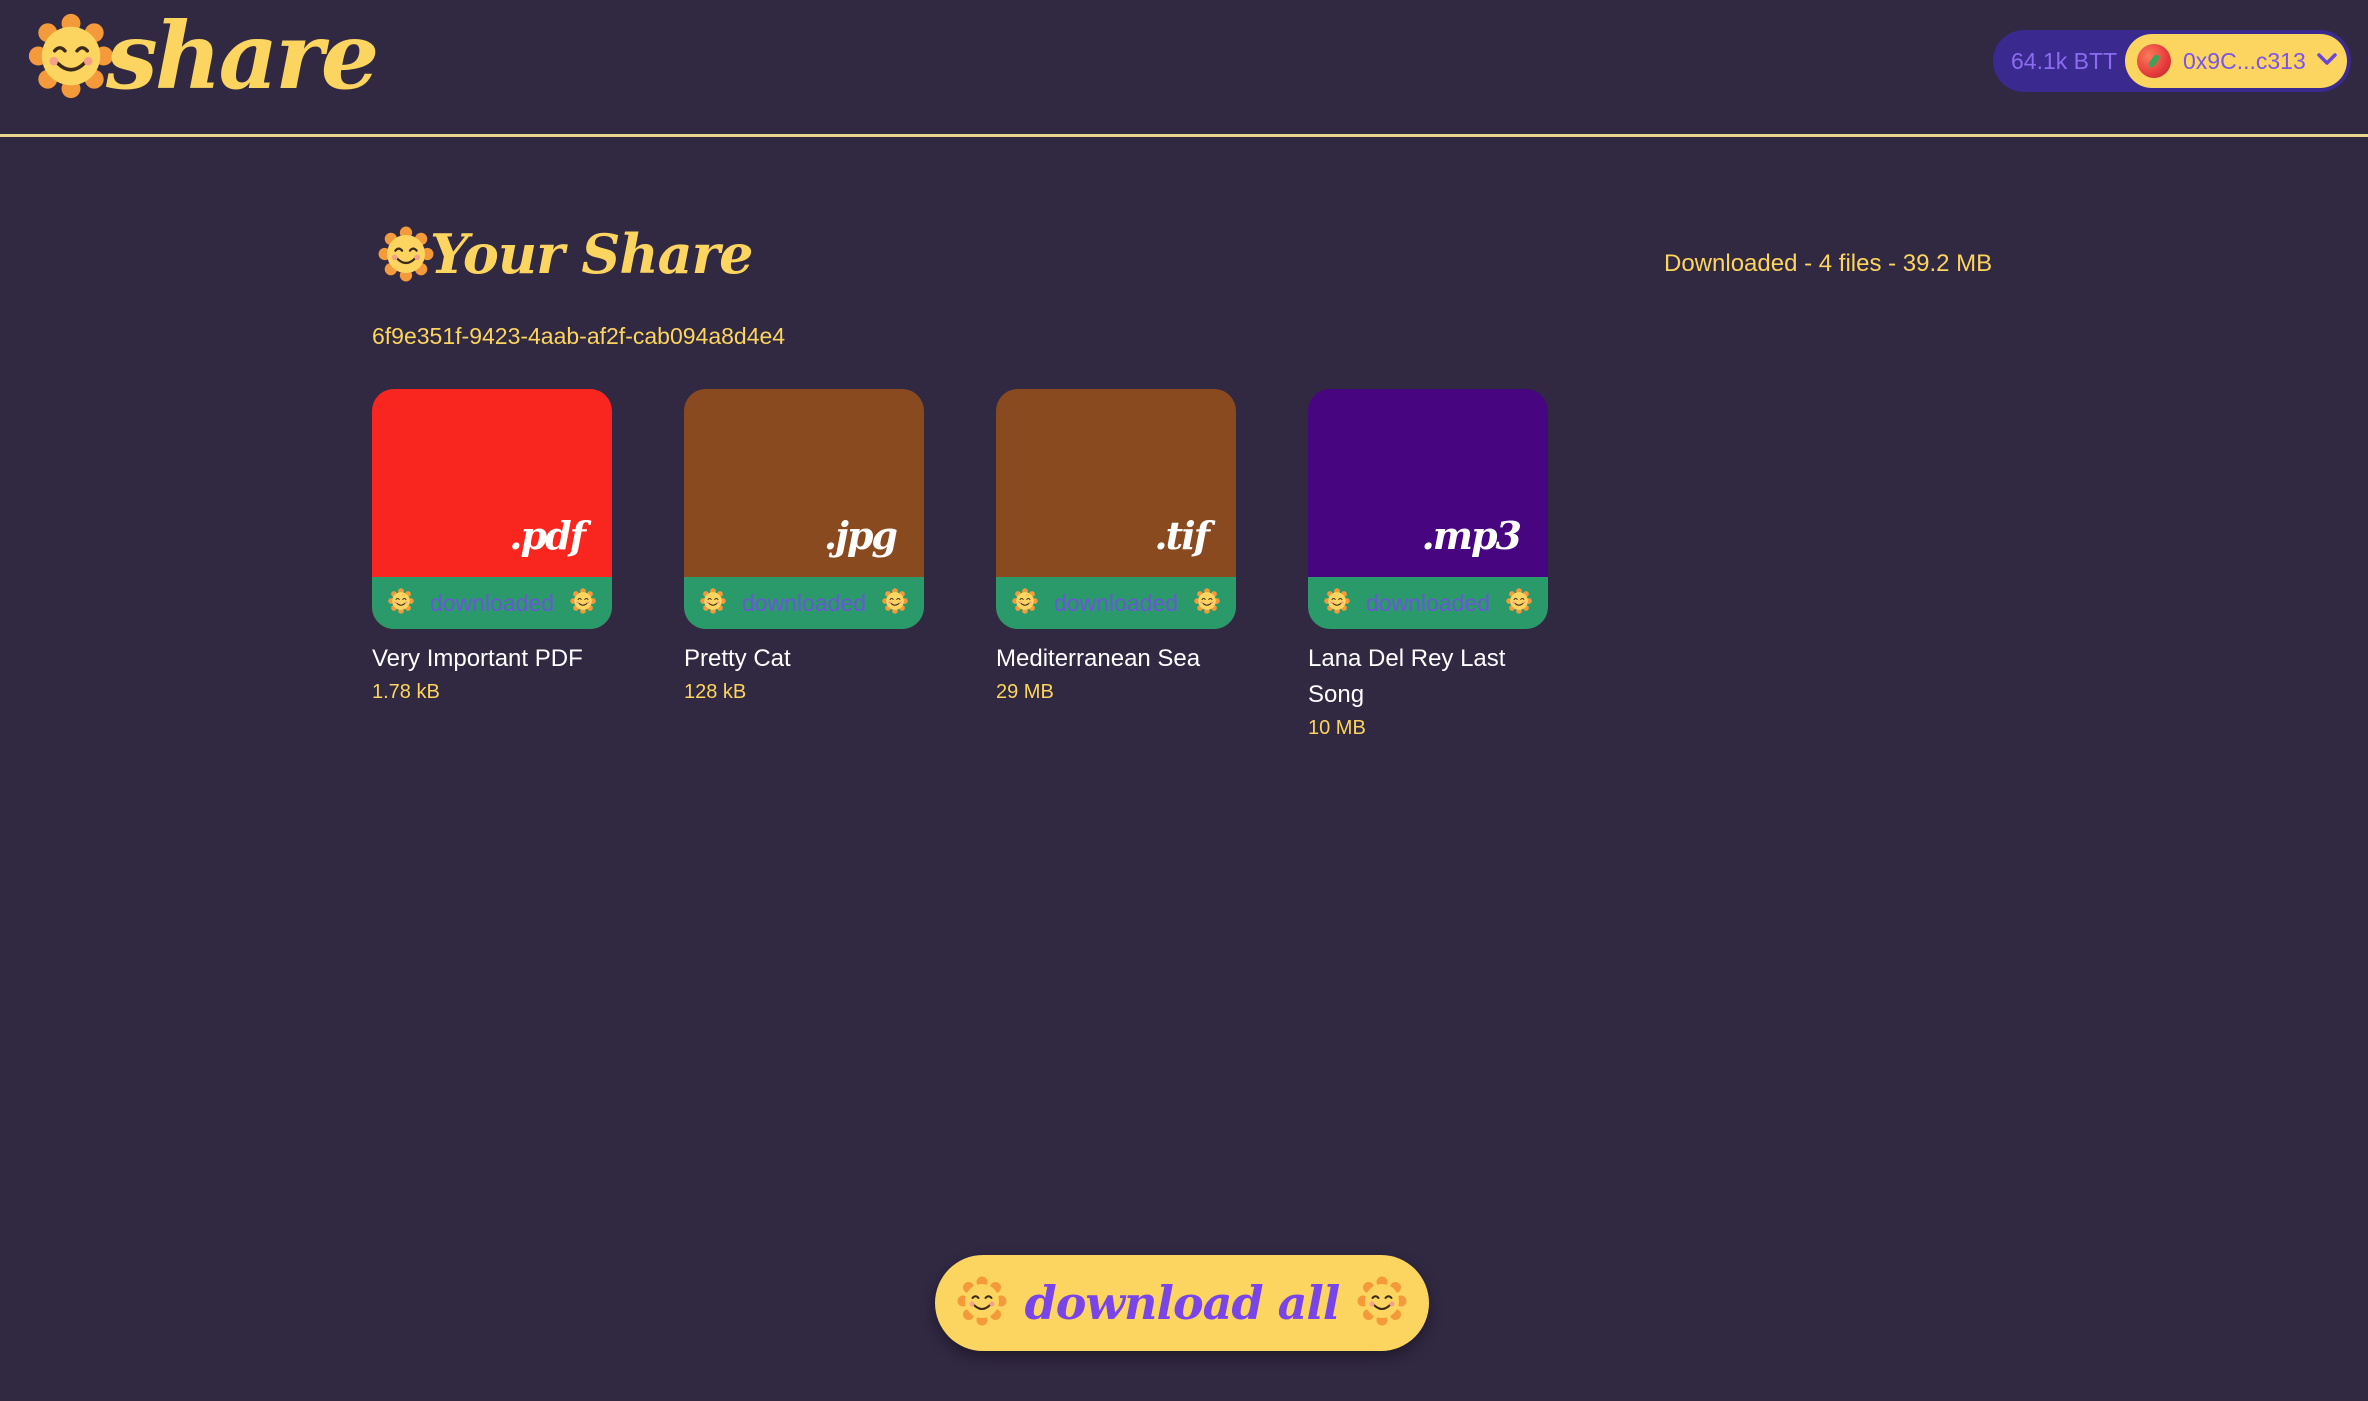  I want to click on file-card: .jpg downloaded Pretty Cat 128 kB, so click(804, 546).